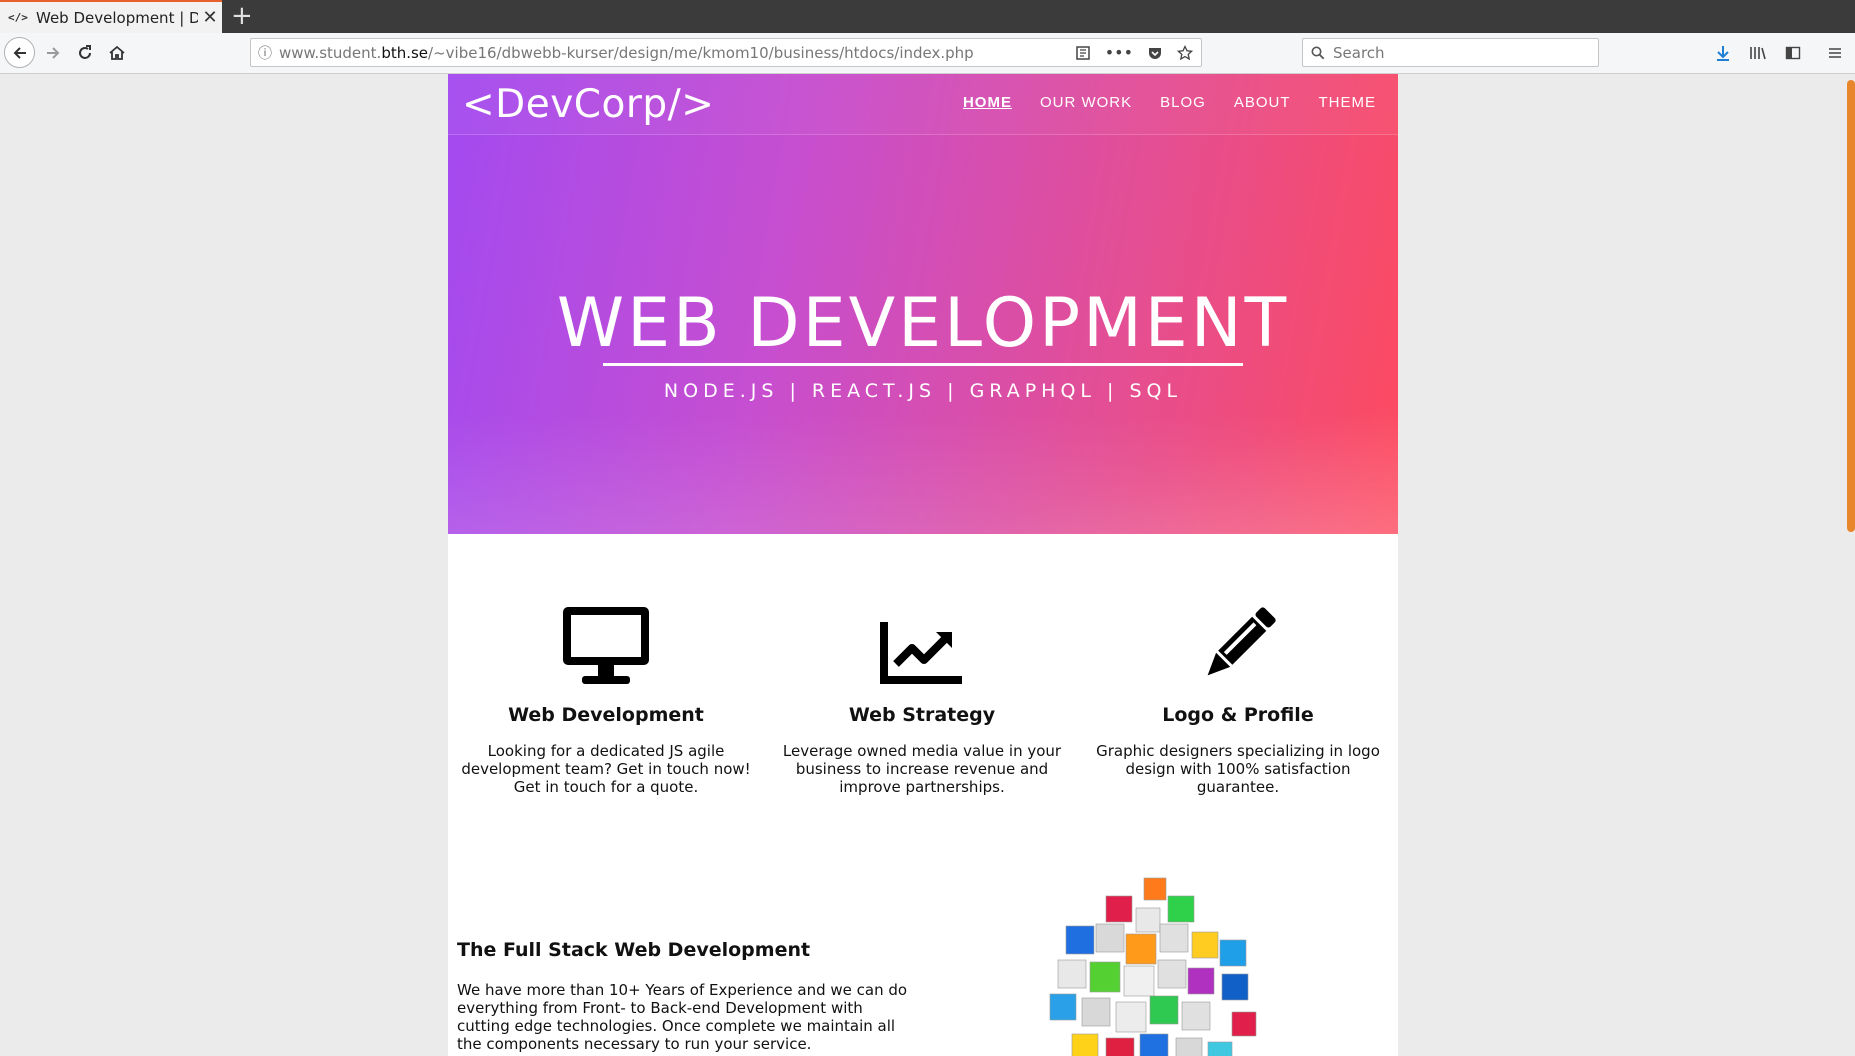 The width and height of the screenshot is (1855, 1056). I want to click on reader-view-icon, so click(1083, 53).